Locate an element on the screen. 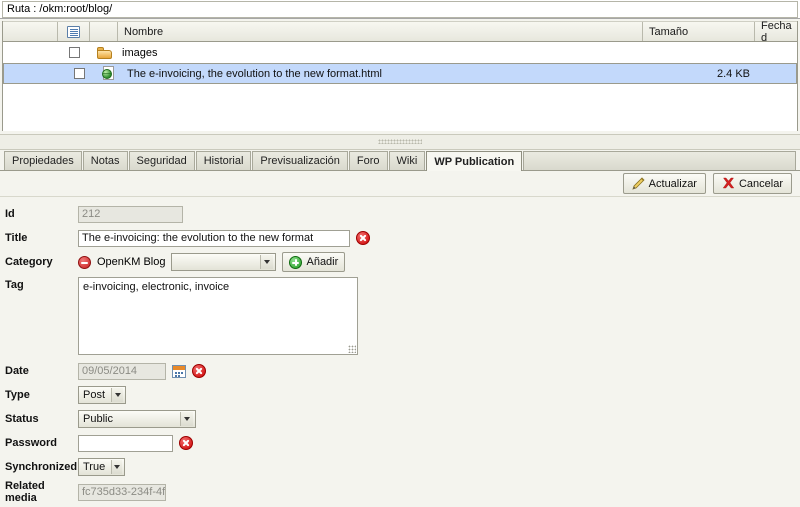 This screenshot has height=507, width=800. folder-icon is located at coordinates (104, 52).